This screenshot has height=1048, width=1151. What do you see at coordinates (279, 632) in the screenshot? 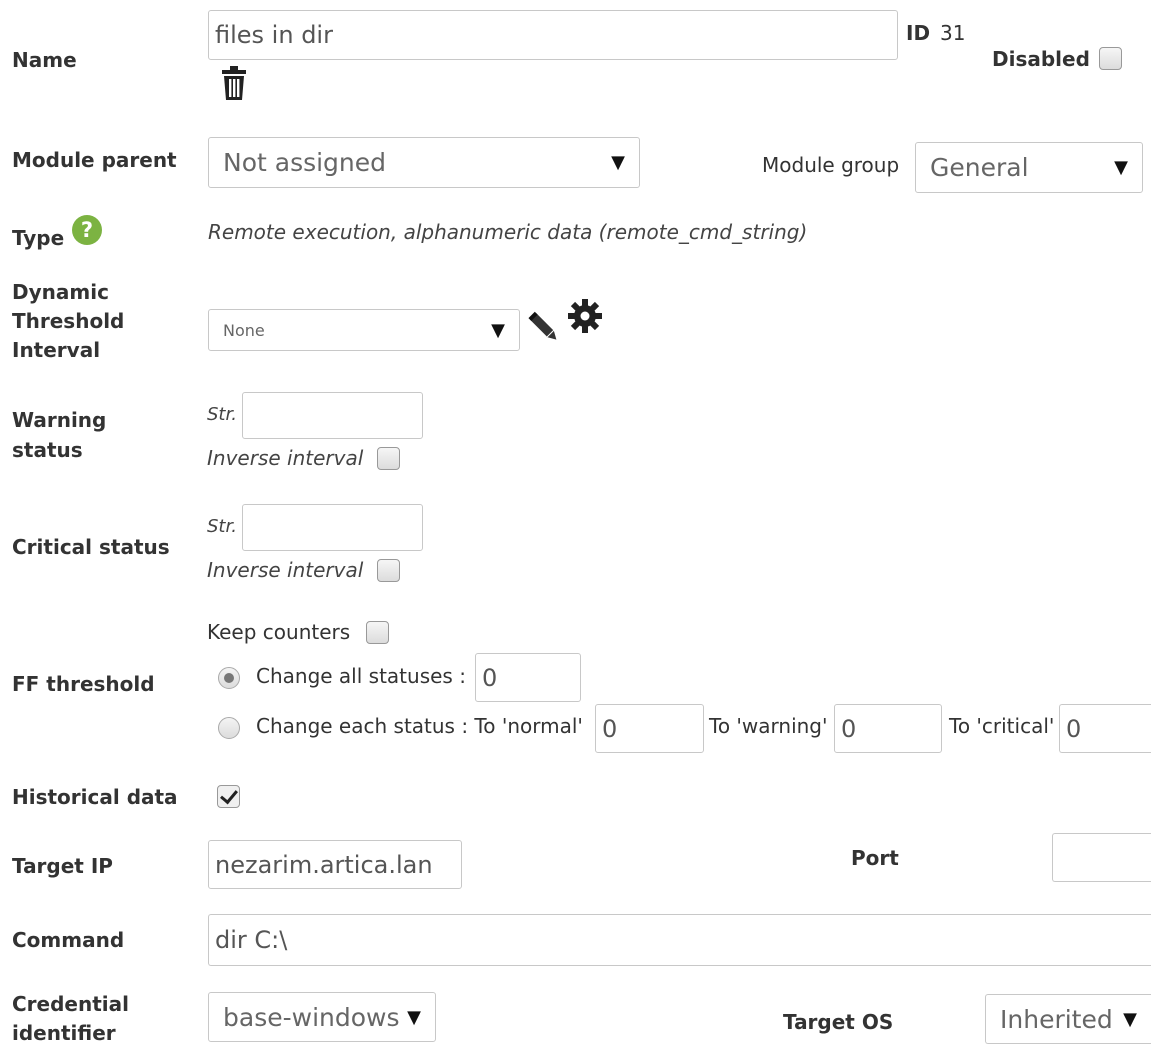
I see `keep-counters-label: Keep counters` at bounding box center [279, 632].